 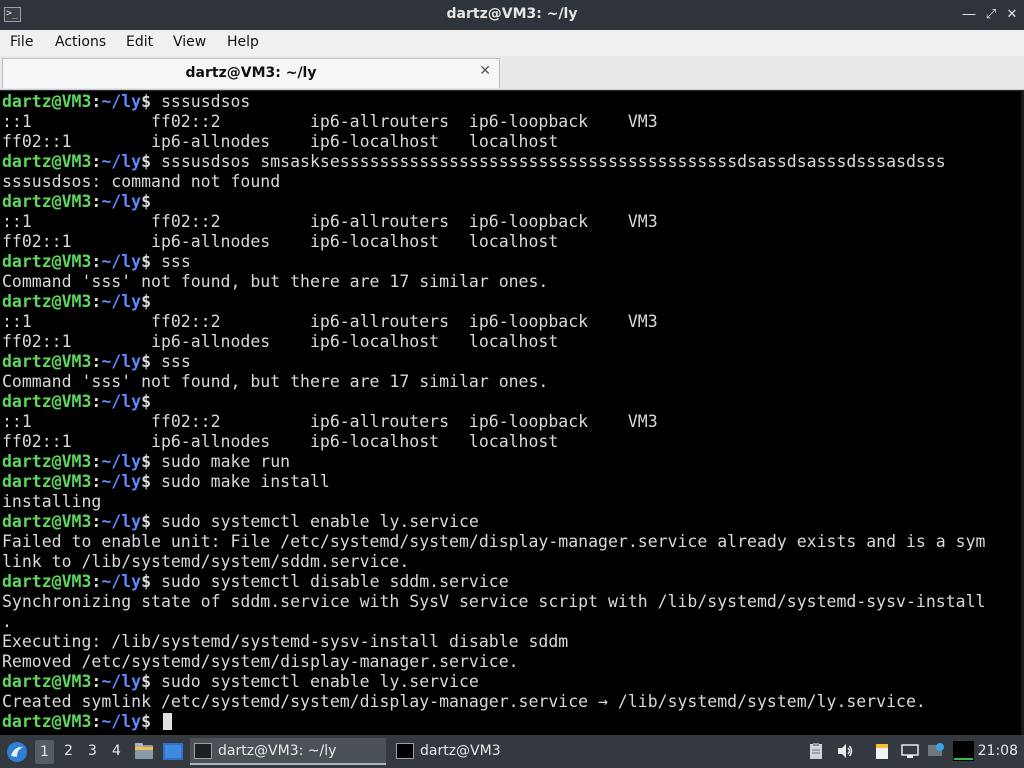 I want to click on window-title: dartz@VM3: ~/ly, so click(x=512, y=14).